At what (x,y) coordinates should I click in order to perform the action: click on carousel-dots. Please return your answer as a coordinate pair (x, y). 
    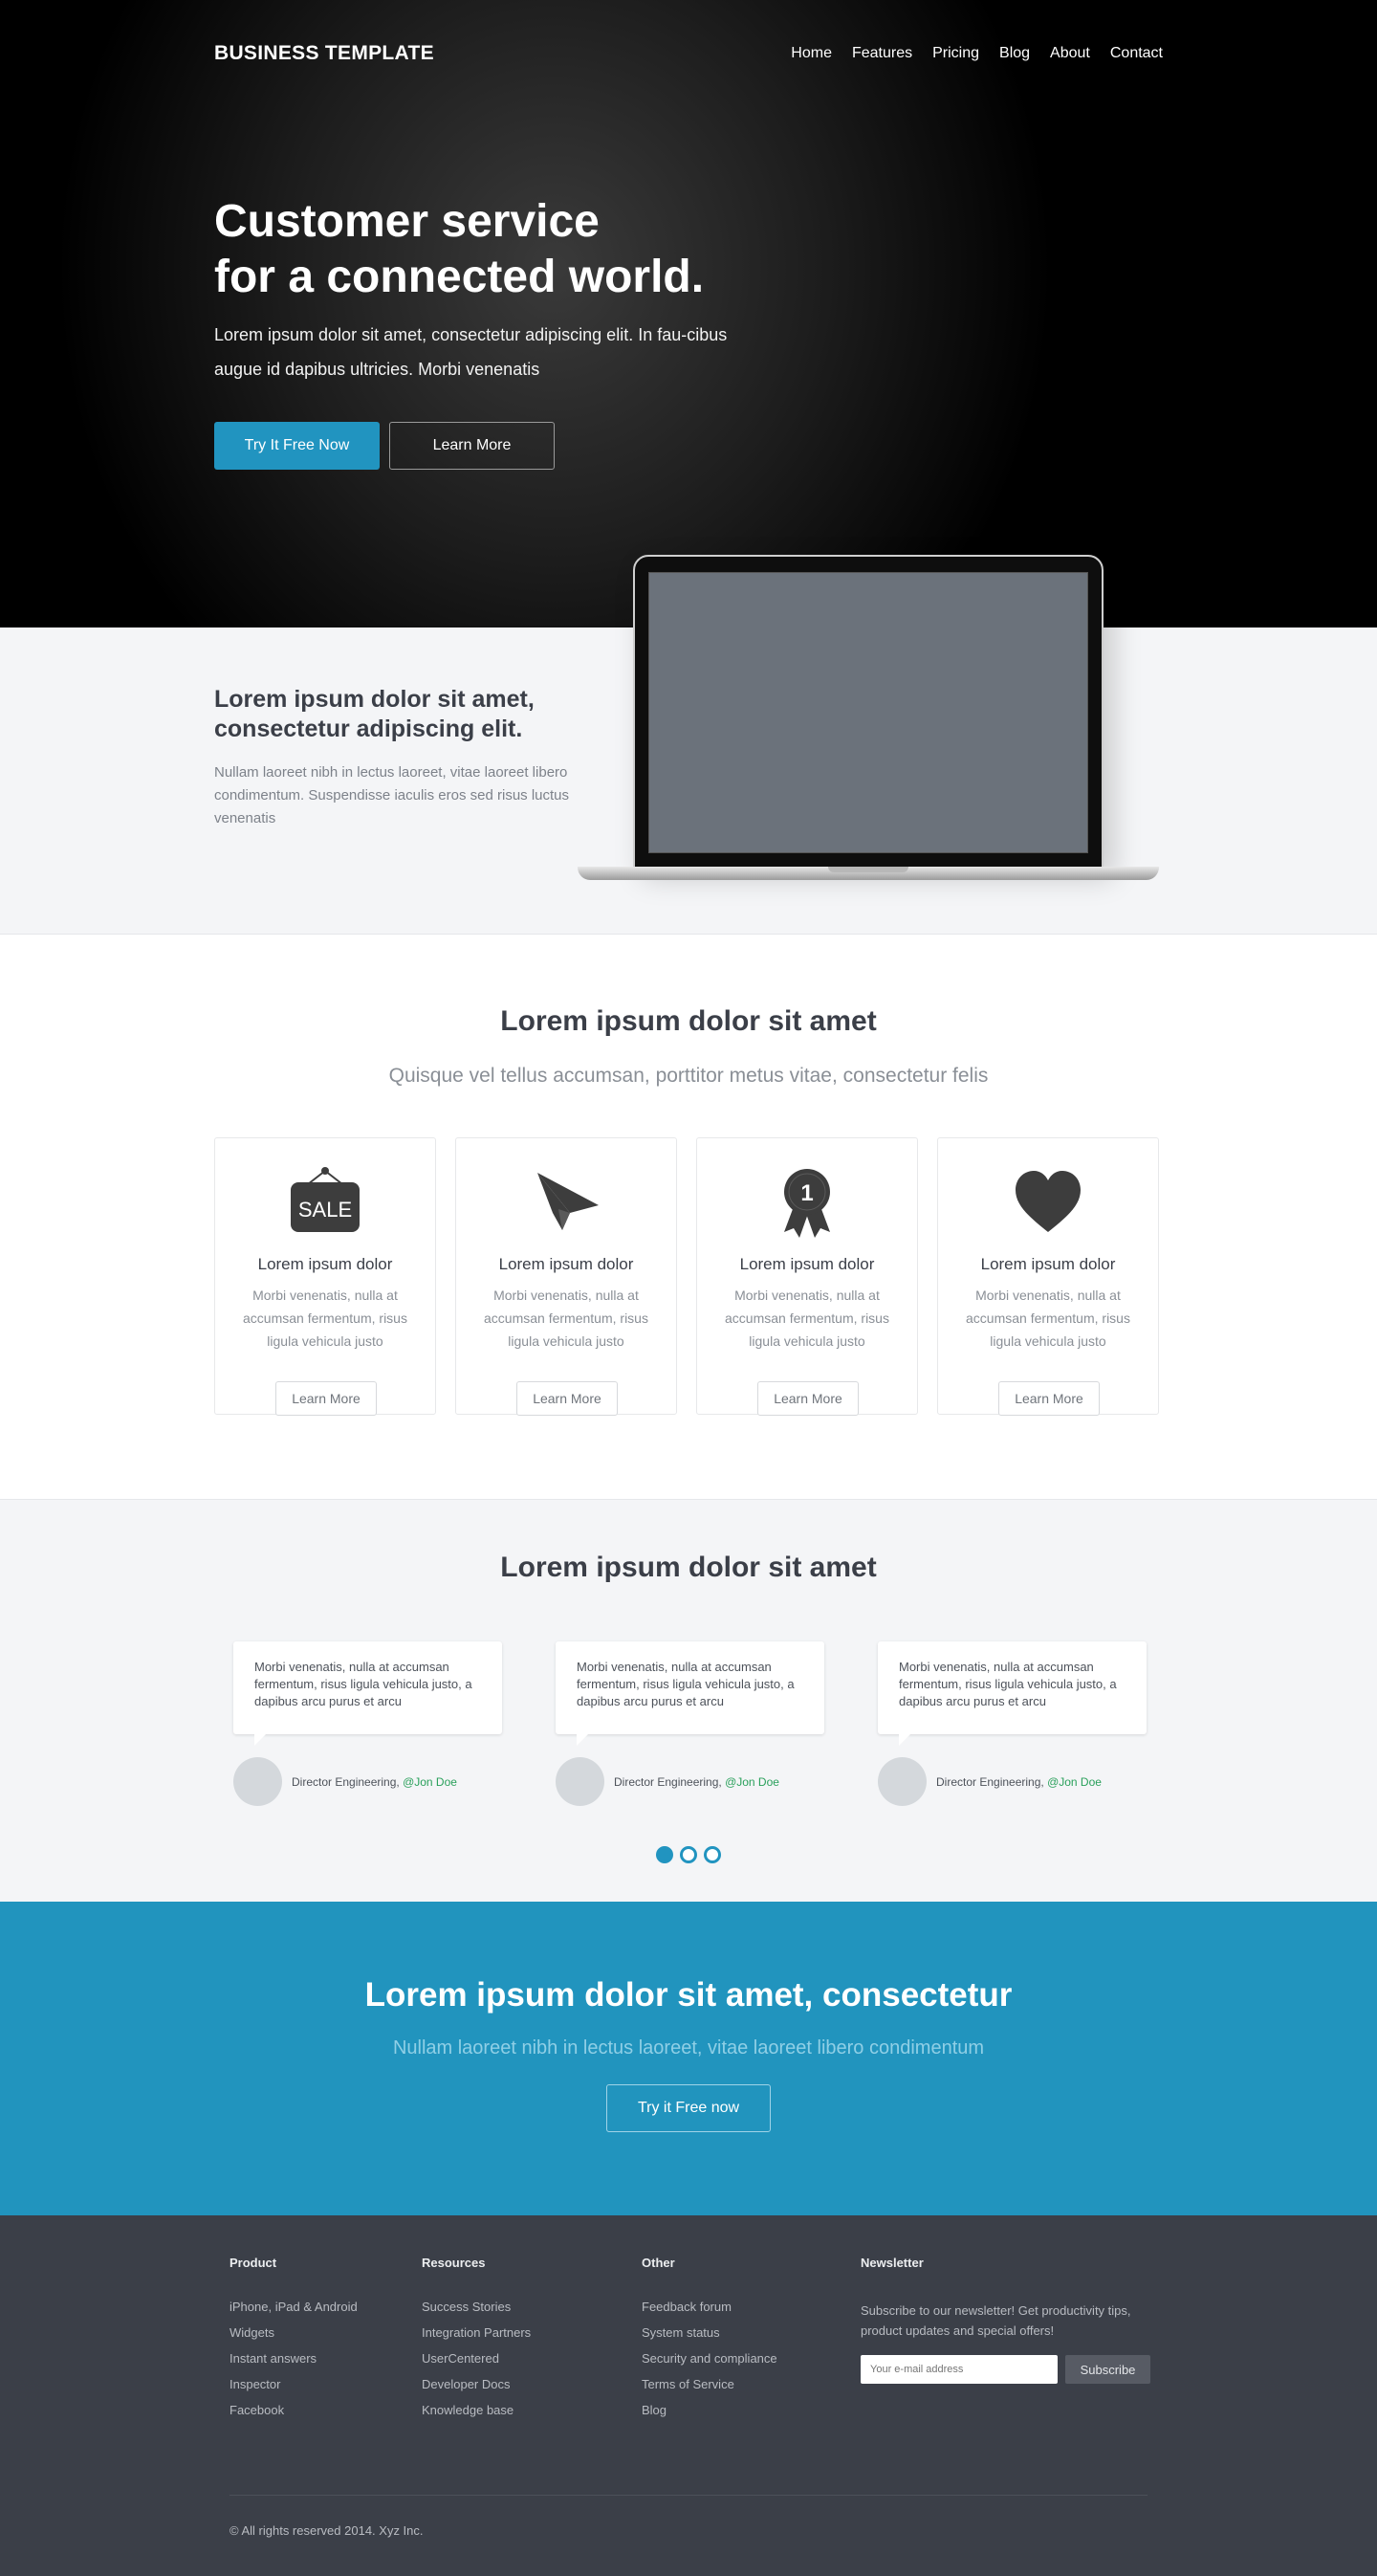
    Looking at the image, I should click on (688, 1854).